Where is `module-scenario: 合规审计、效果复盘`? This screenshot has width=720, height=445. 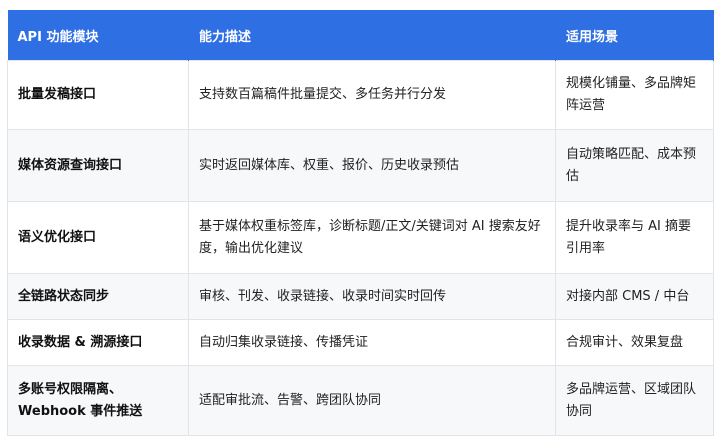
module-scenario: 合规审计、效果复盘 is located at coordinates (634, 342).